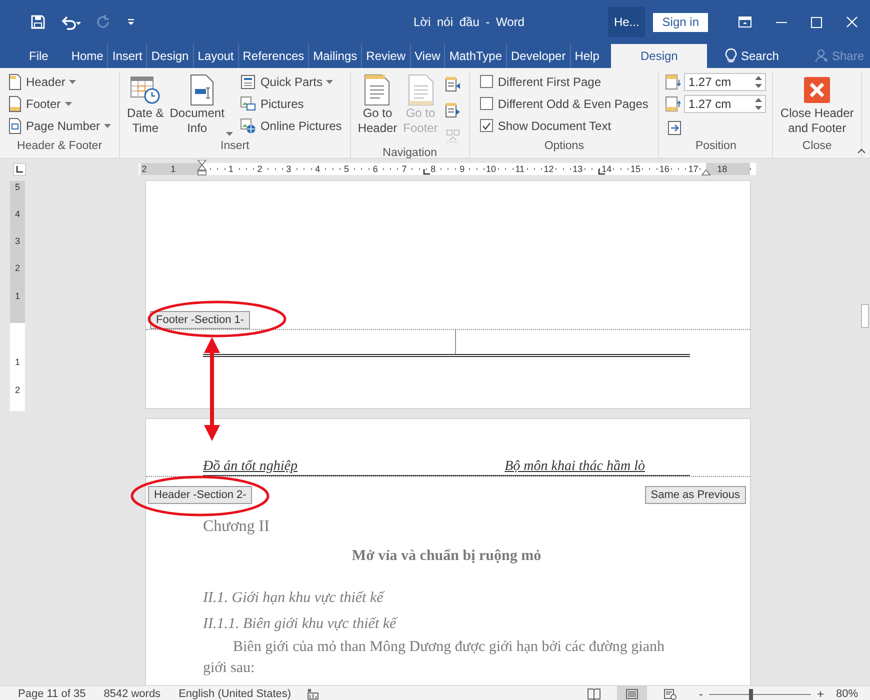  What do you see at coordinates (564, 147) in the screenshot?
I see `group-label: Options` at bounding box center [564, 147].